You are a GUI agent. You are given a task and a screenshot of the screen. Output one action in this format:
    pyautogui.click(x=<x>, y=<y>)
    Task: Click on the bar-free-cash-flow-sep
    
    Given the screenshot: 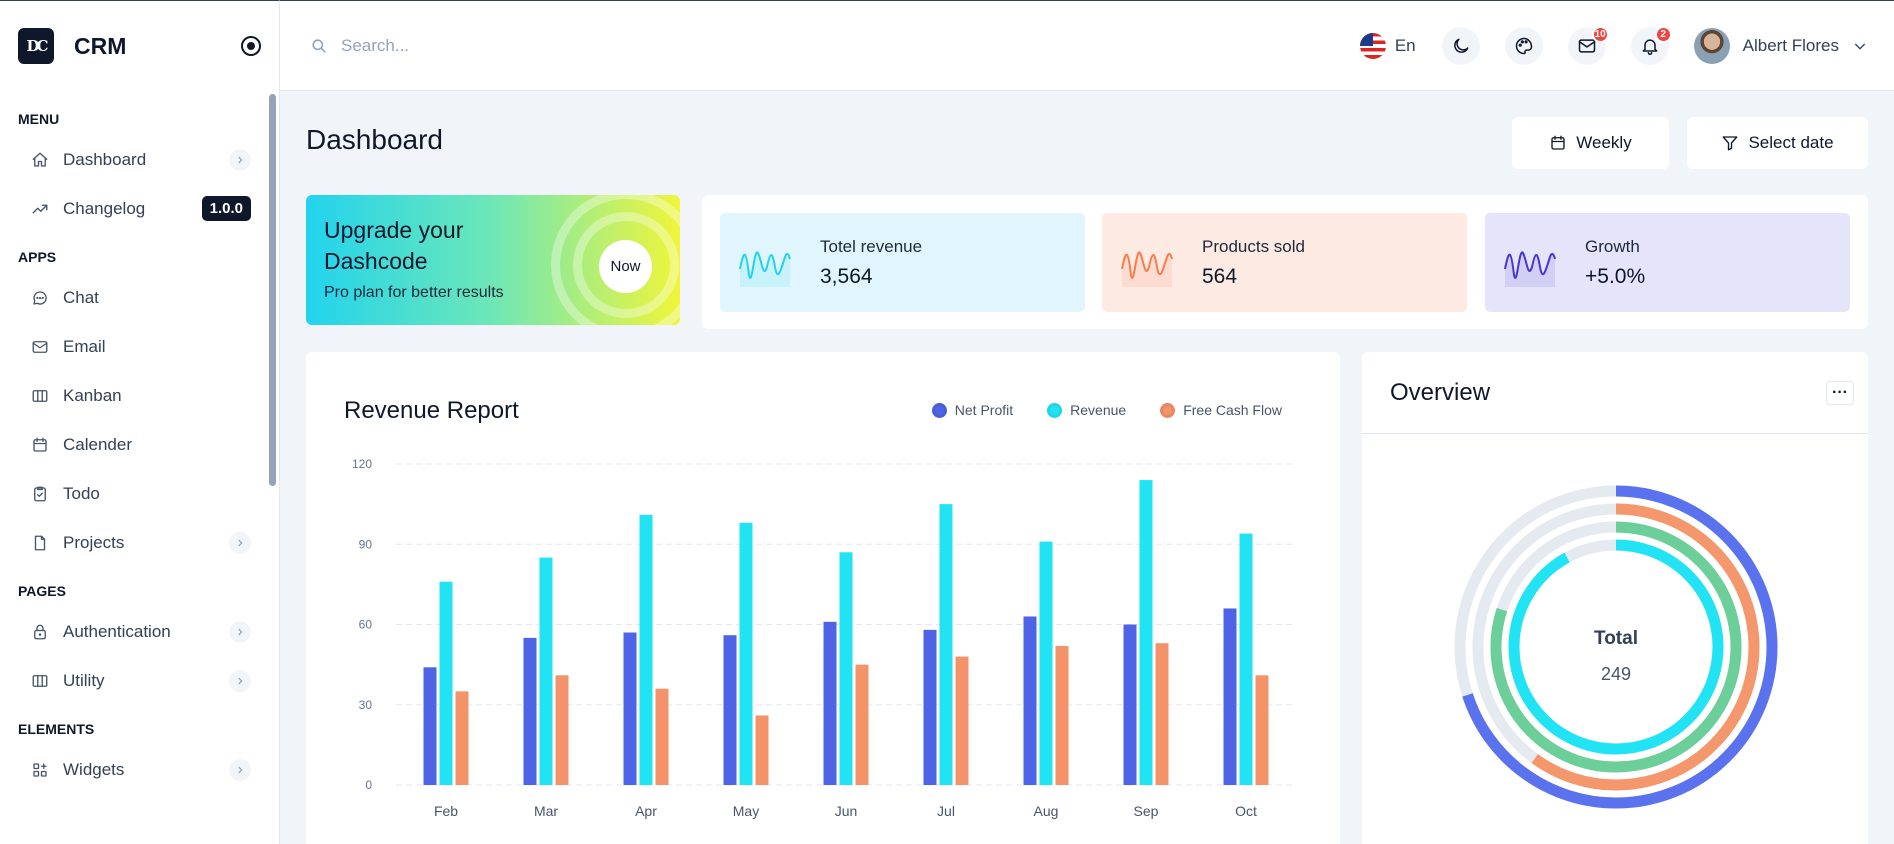 What is the action you would take?
    pyautogui.click(x=1162, y=714)
    